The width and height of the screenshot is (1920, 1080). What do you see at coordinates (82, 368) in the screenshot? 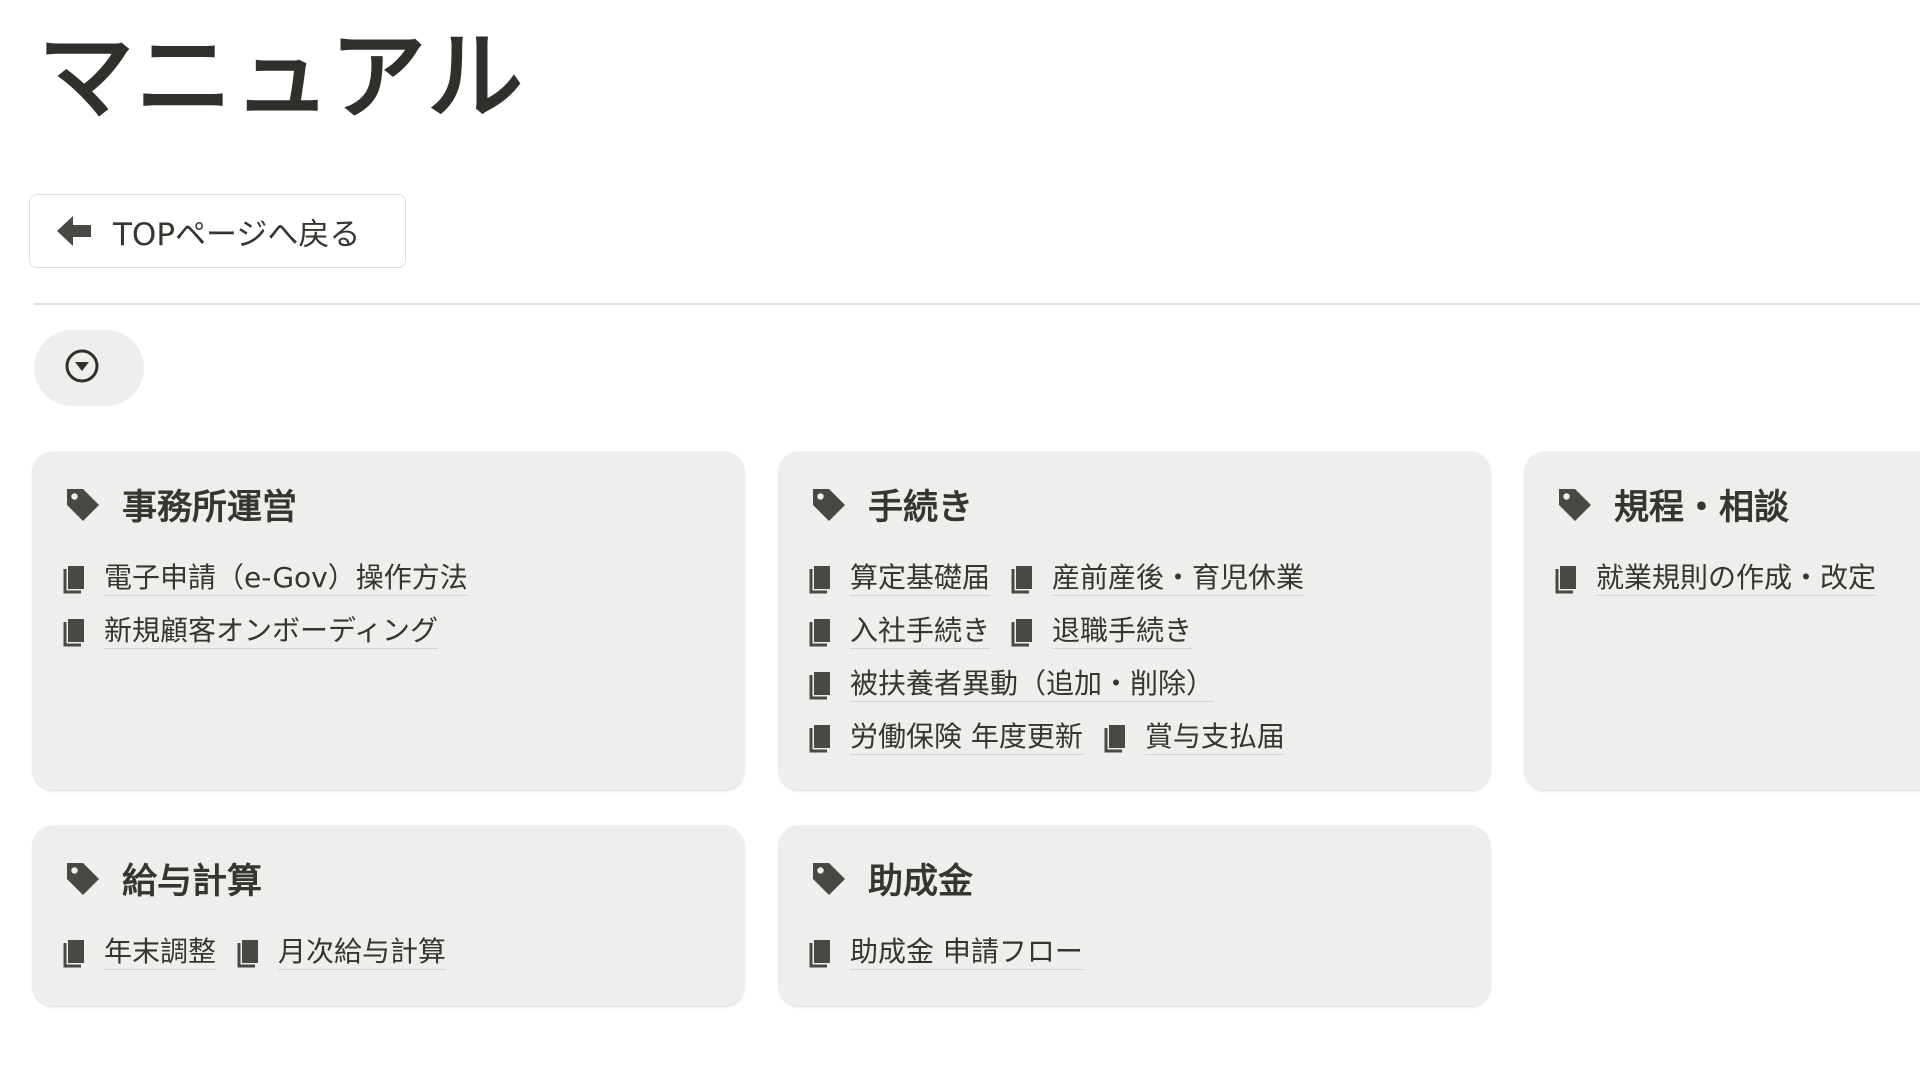
I see `chevron-down-circle-icon` at bounding box center [82, 368].